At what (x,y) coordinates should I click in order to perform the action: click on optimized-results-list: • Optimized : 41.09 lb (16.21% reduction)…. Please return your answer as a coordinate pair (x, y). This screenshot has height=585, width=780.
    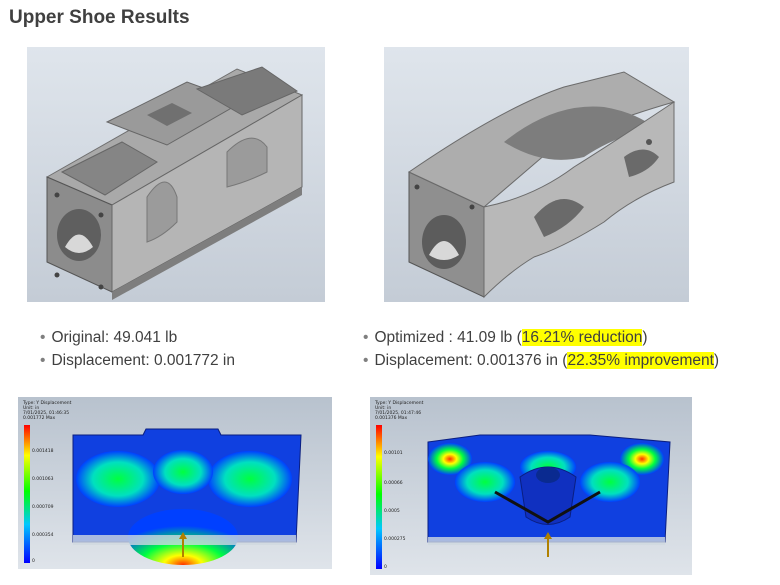
    Looking at the image, I should click on (541, 352).